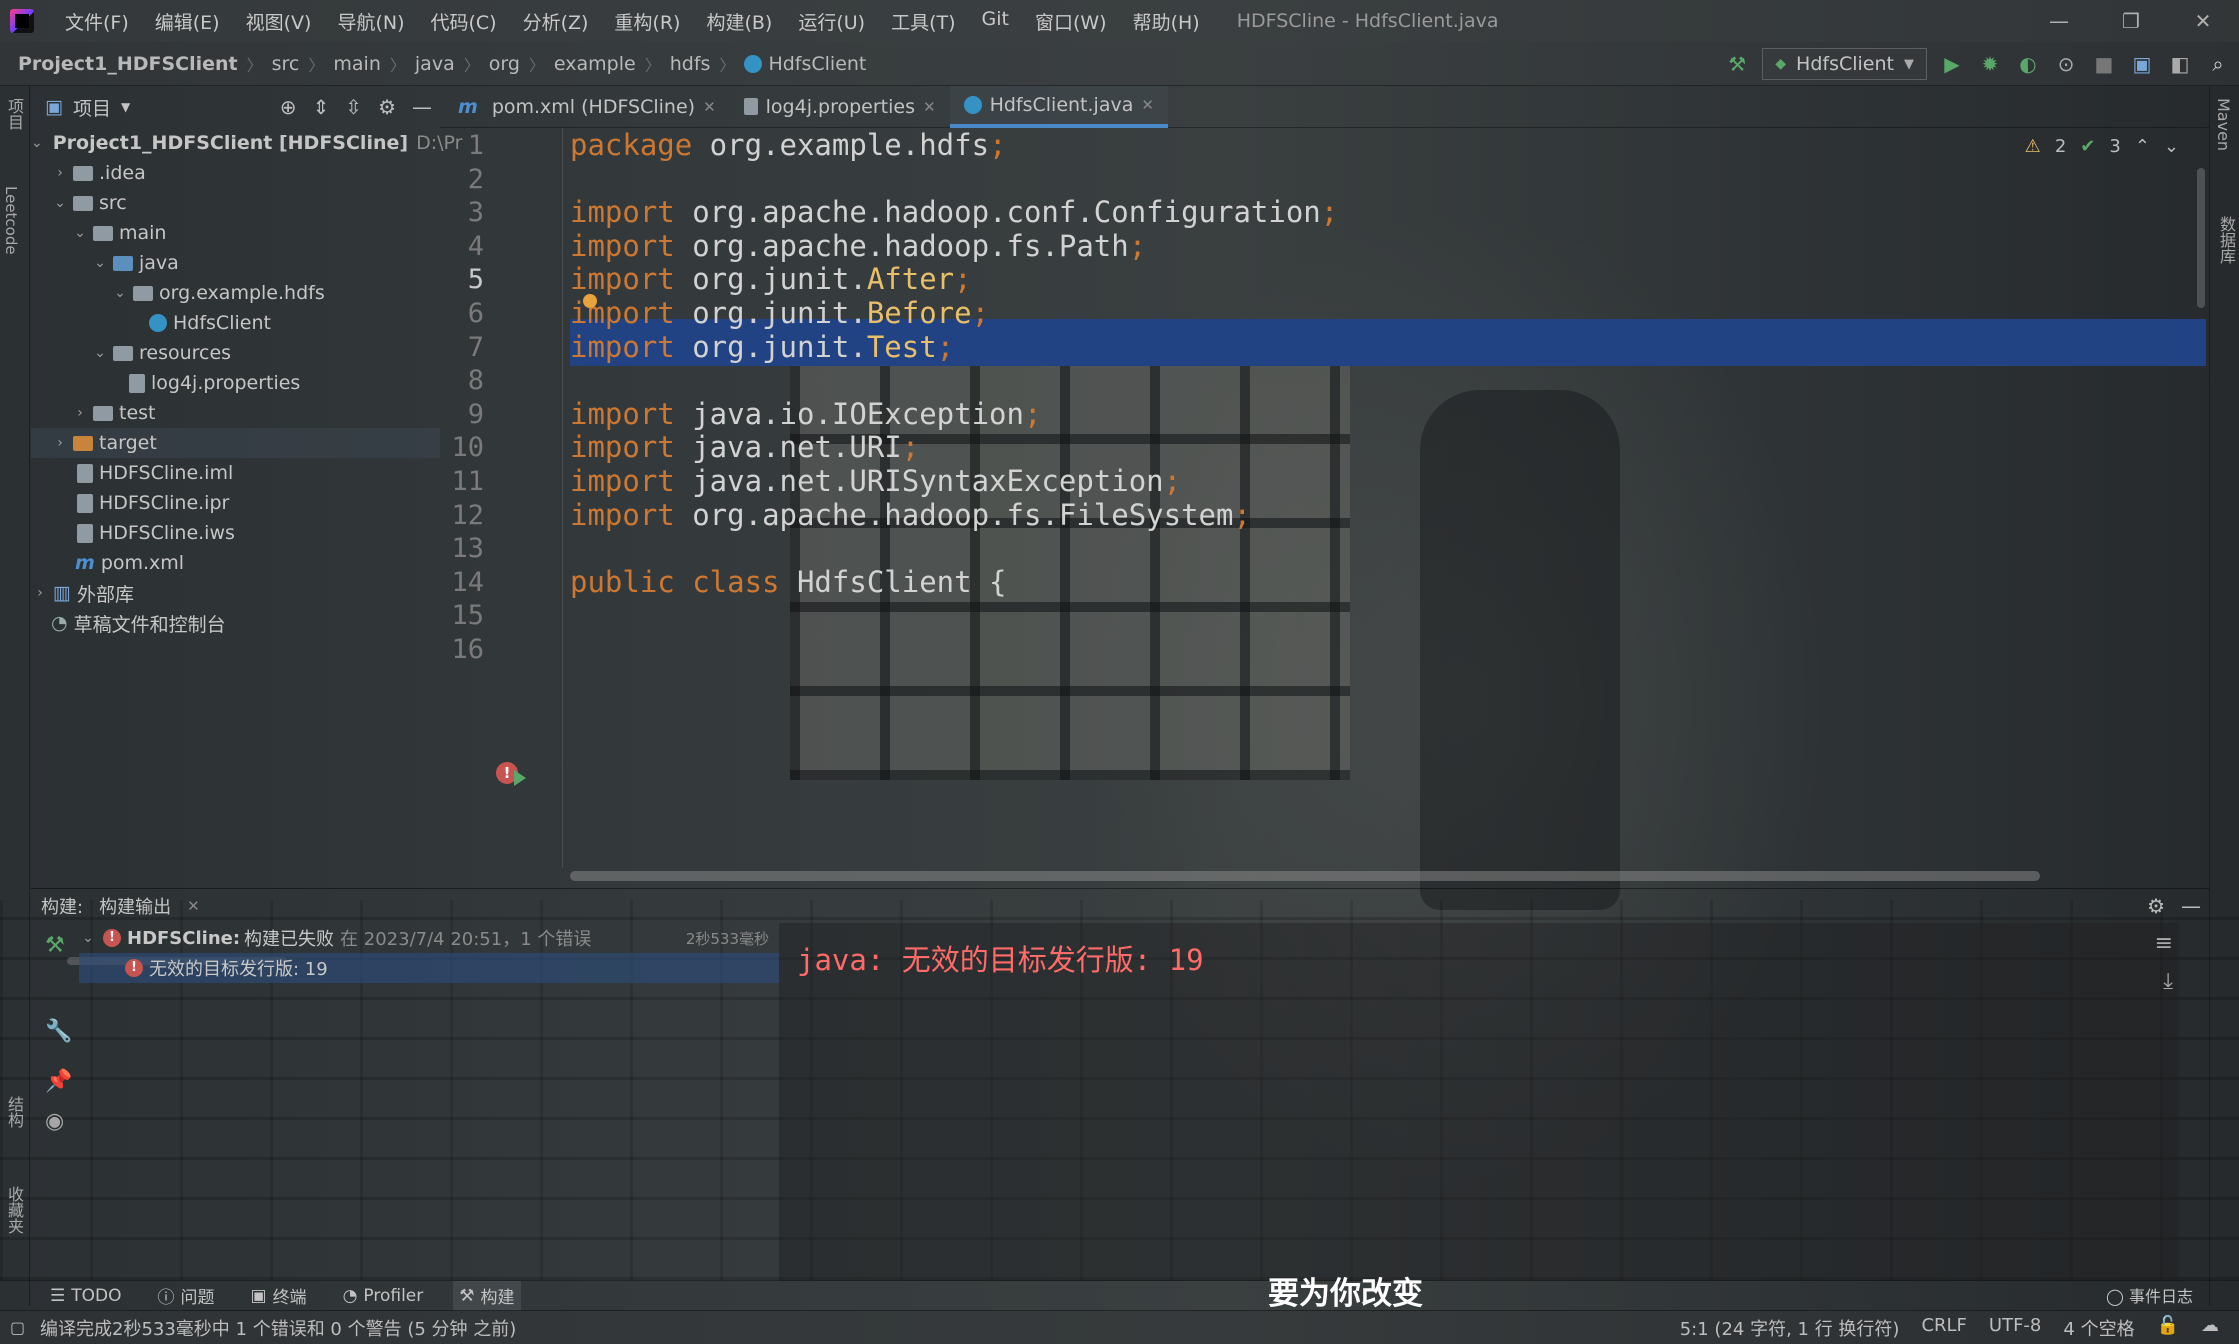 The height and width of the screenshot is (1344, 2239). Describe the element at coordinates (235, 203) in the screenshot. I see `tree-item-src: ⌄ src` at that location.